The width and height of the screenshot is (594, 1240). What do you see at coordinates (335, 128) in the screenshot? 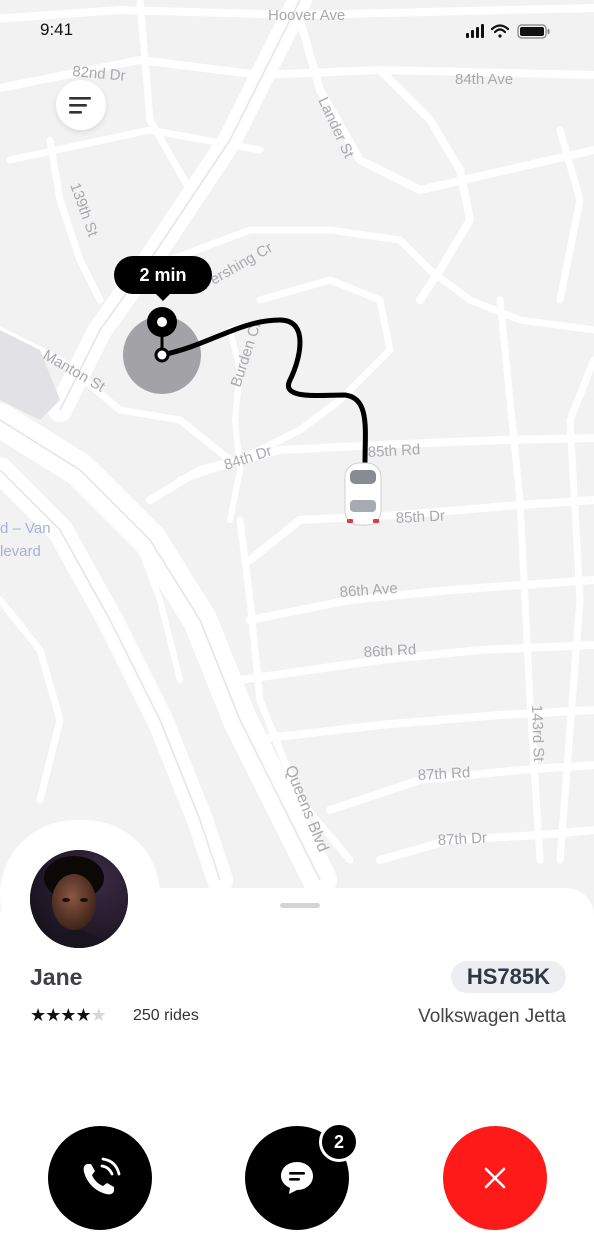
I see `street-lander: Lander St` at bounding box center [335, 128].